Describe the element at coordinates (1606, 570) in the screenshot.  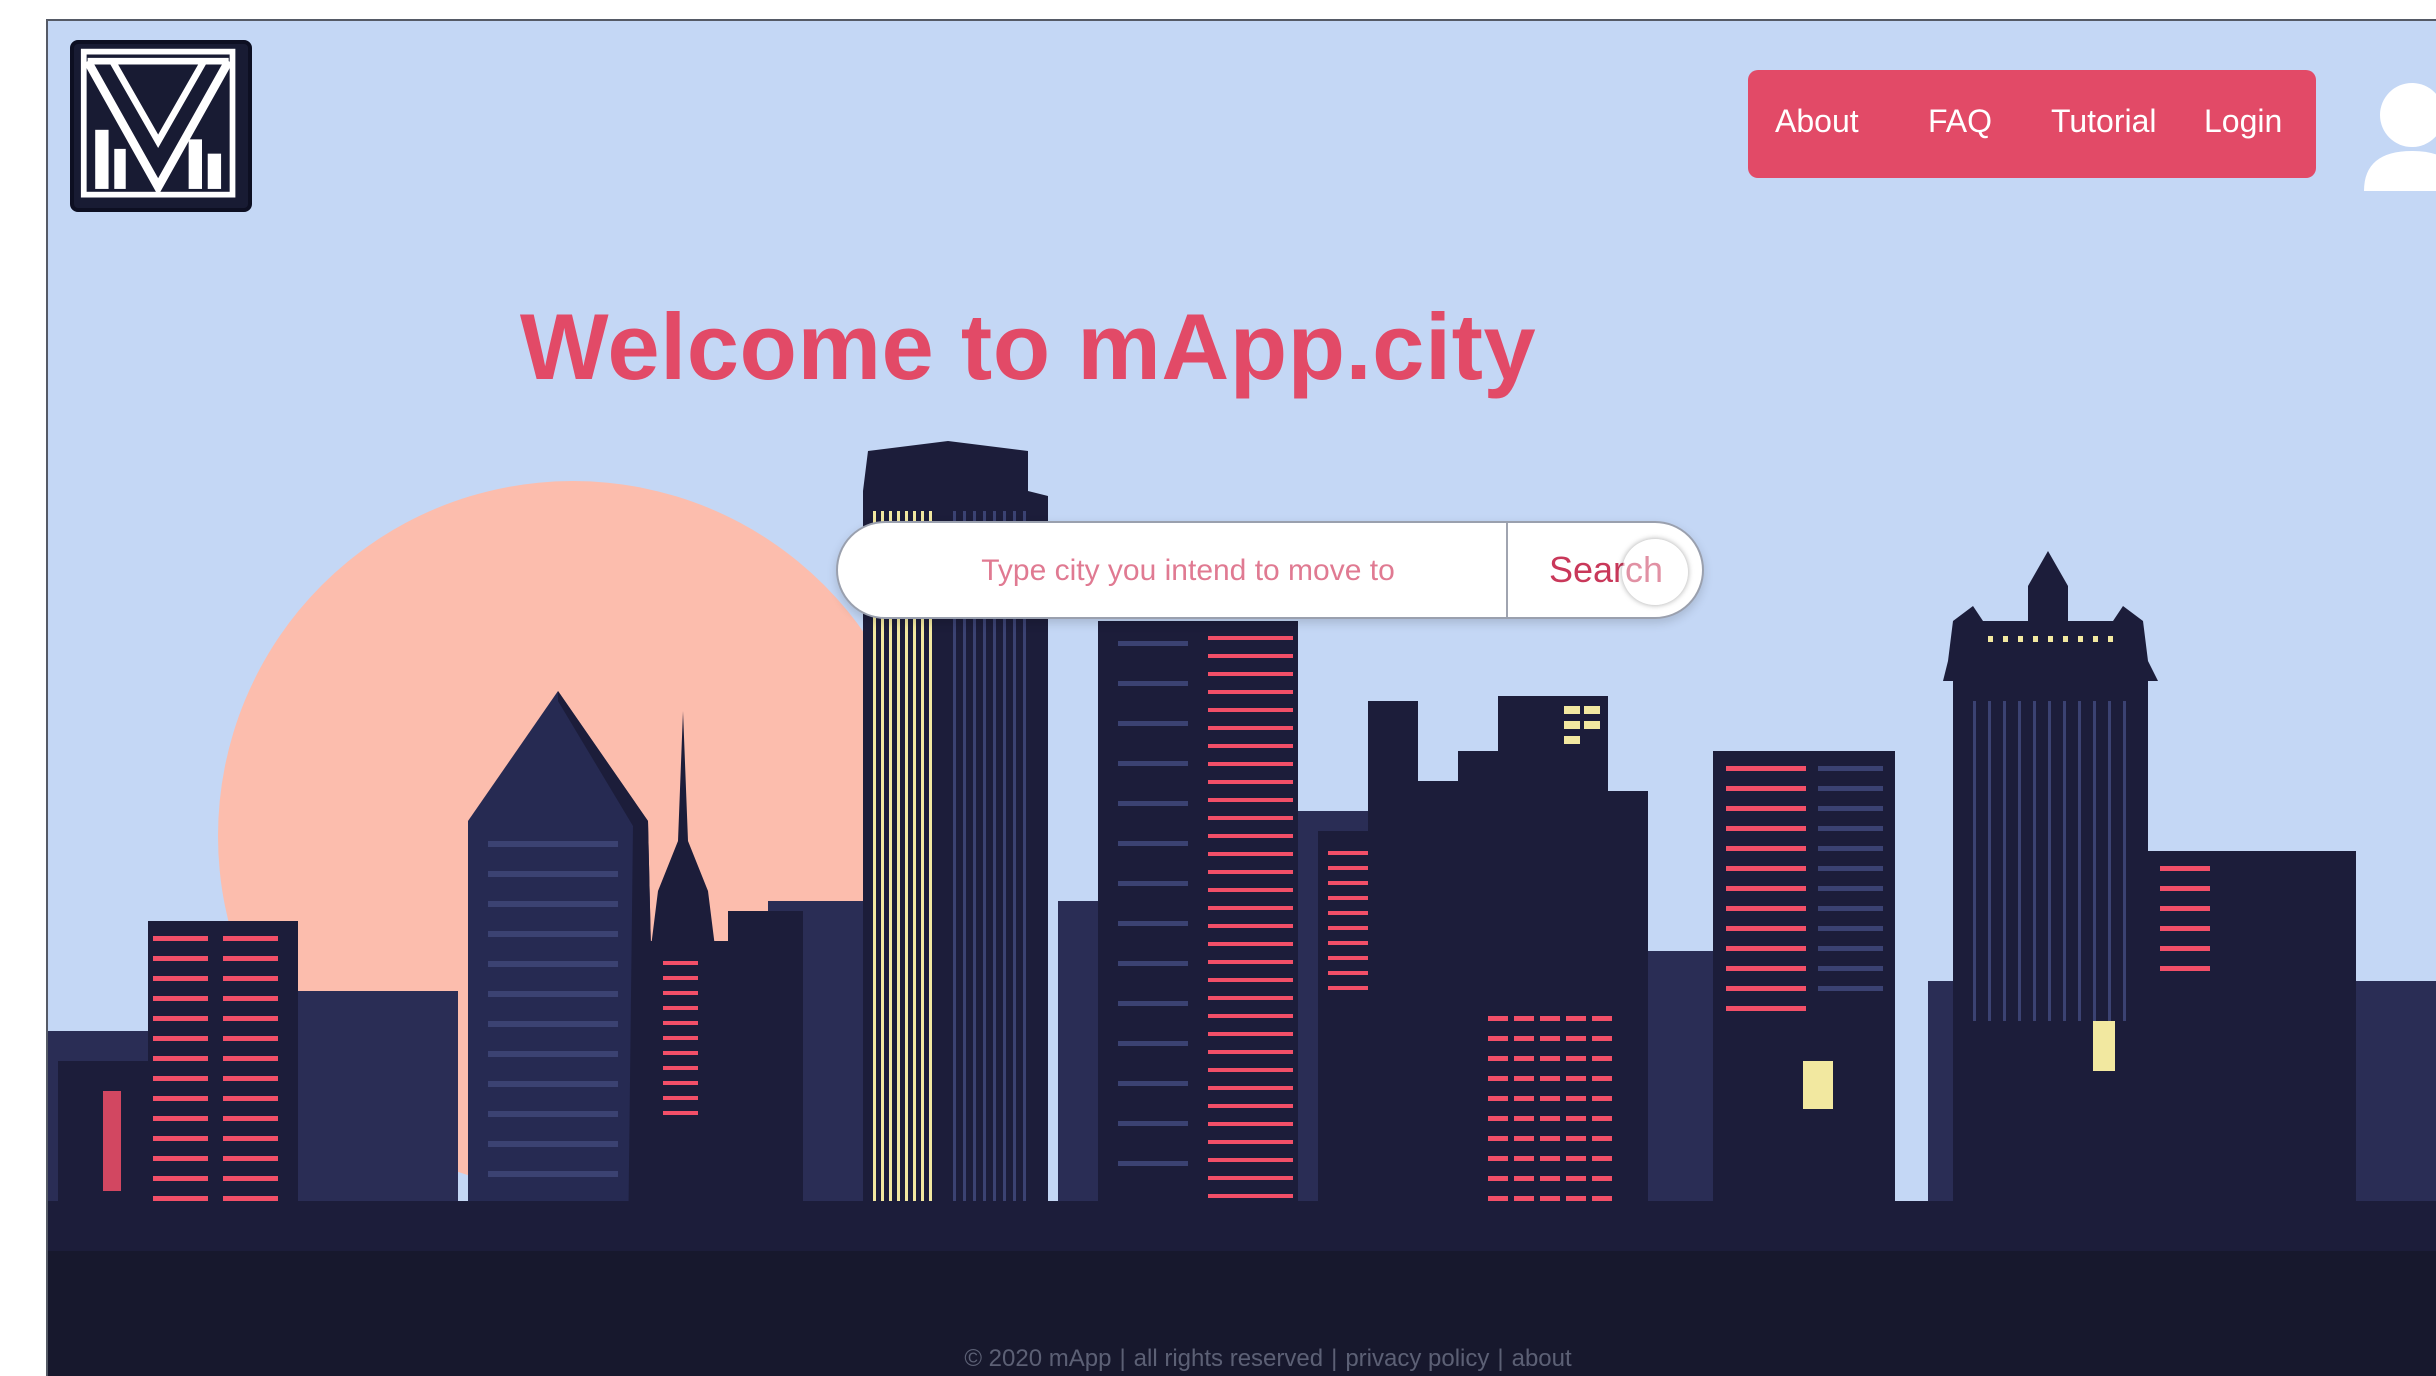
I see `search-button: Search` at that location.